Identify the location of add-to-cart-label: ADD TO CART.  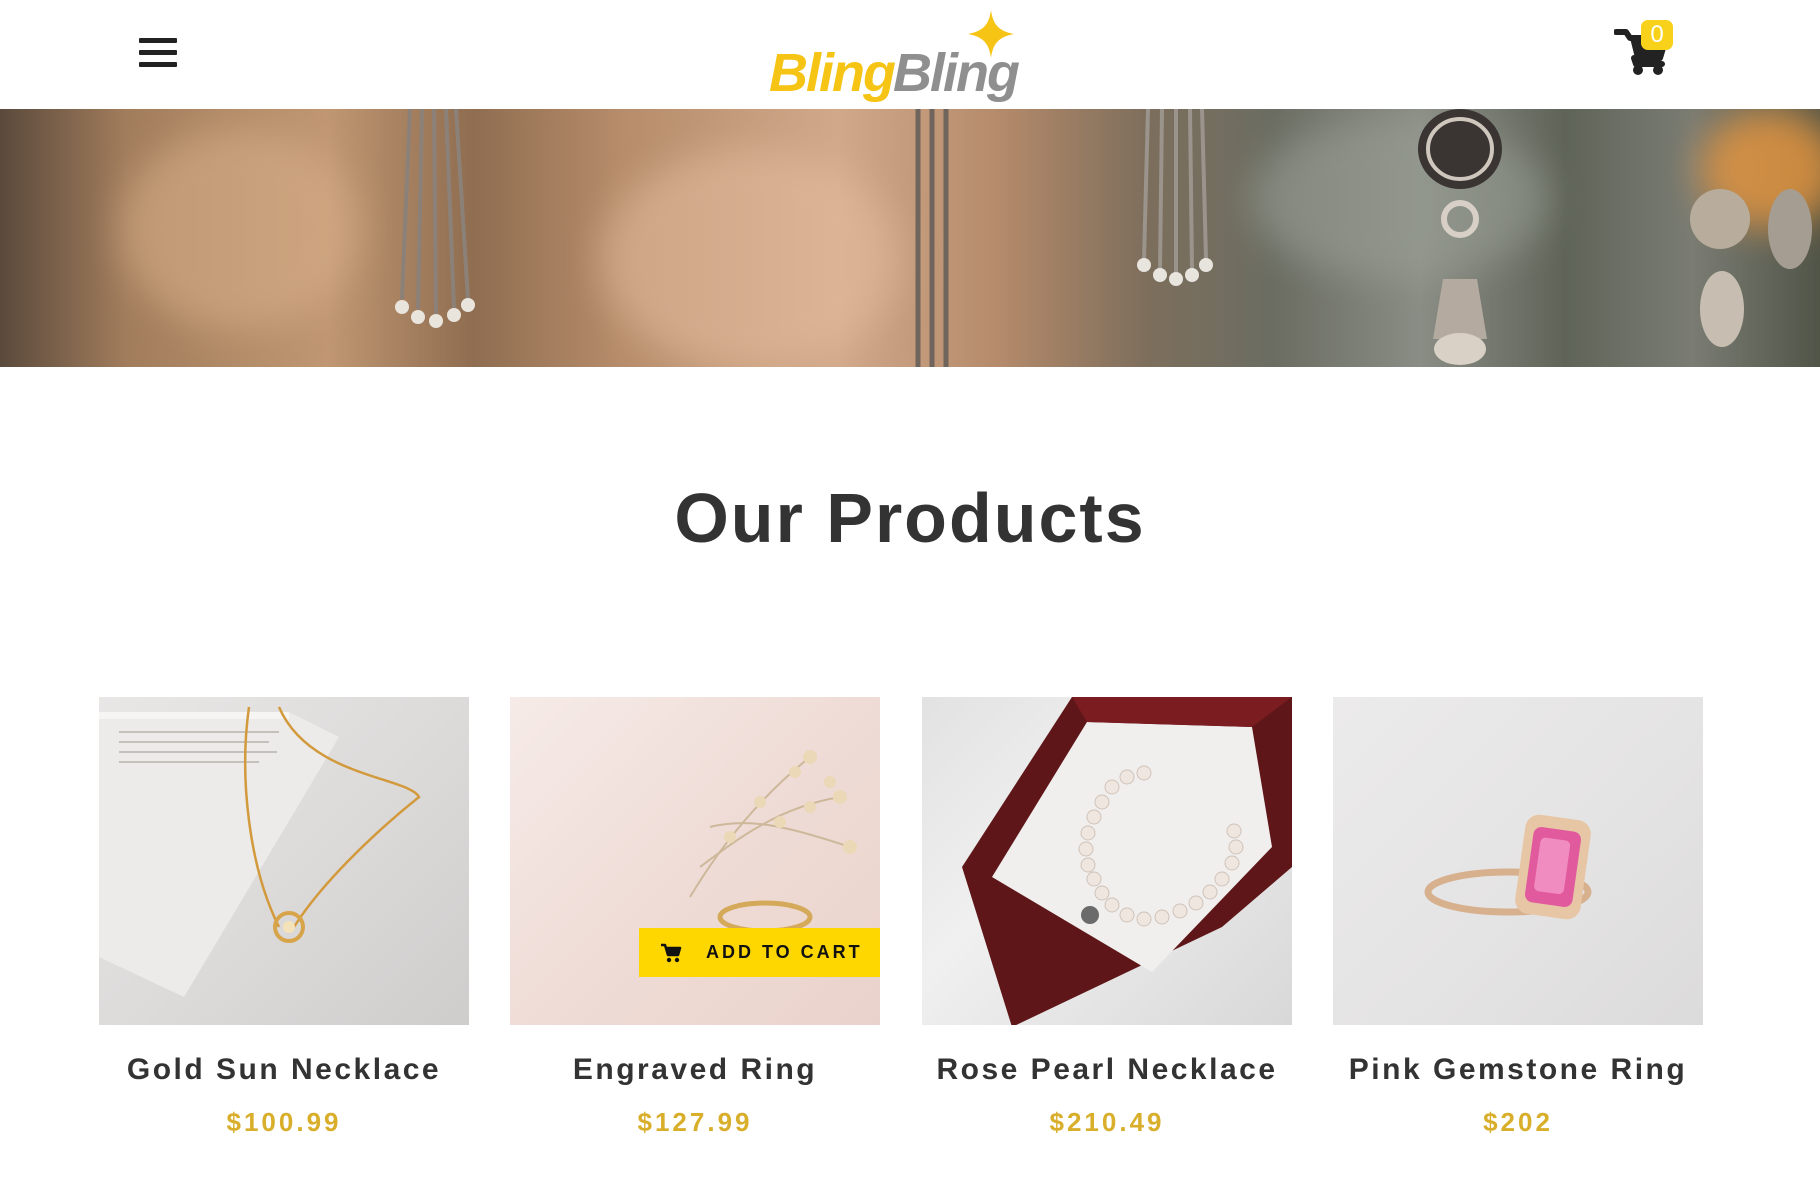
(784, 952).